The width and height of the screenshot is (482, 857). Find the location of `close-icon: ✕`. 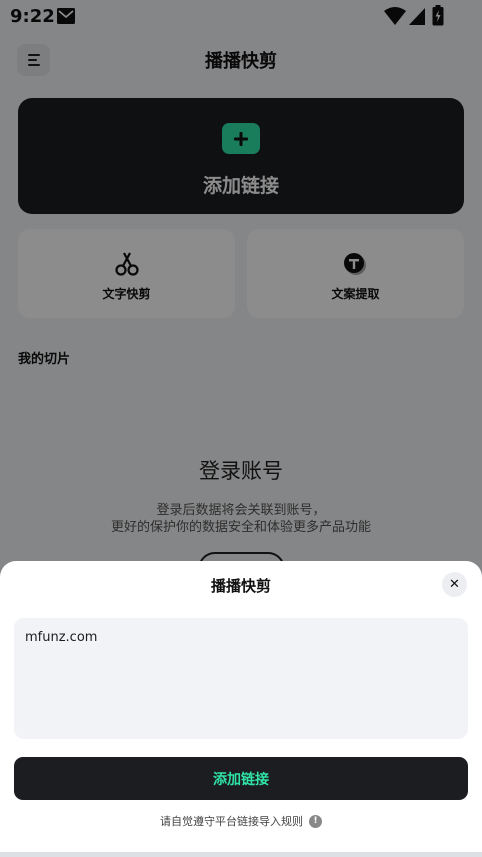

close-icon: ✕ is located at coordinates (454, 584).